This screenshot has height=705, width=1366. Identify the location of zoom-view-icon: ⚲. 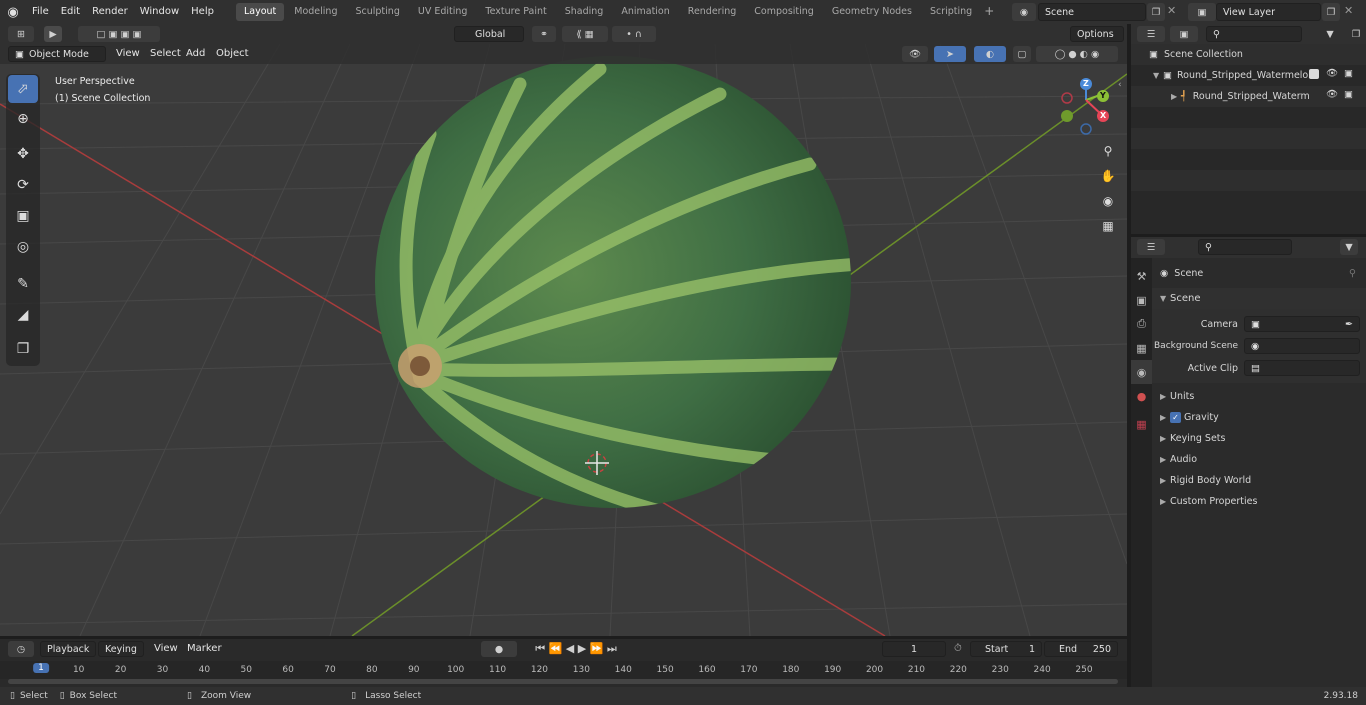
(1108, 151).